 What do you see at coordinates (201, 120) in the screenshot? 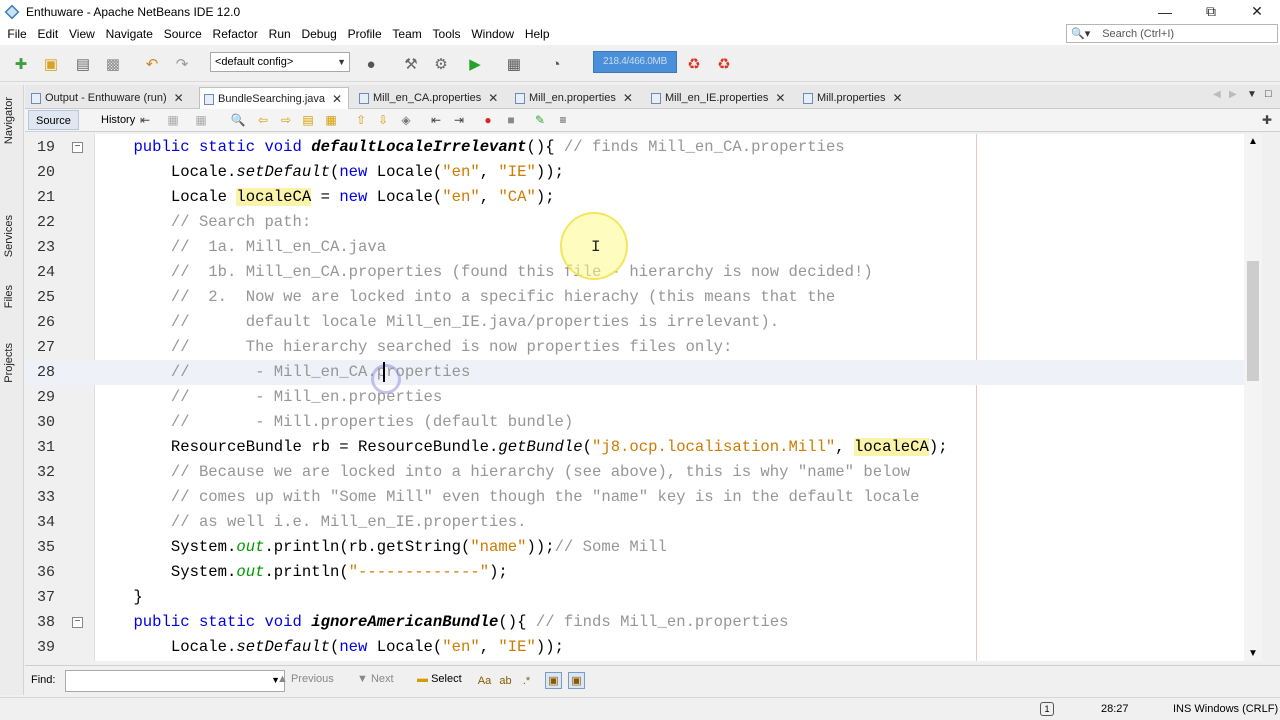
I see `last-edit-icon: ▦` at bounding box center [201, 120].